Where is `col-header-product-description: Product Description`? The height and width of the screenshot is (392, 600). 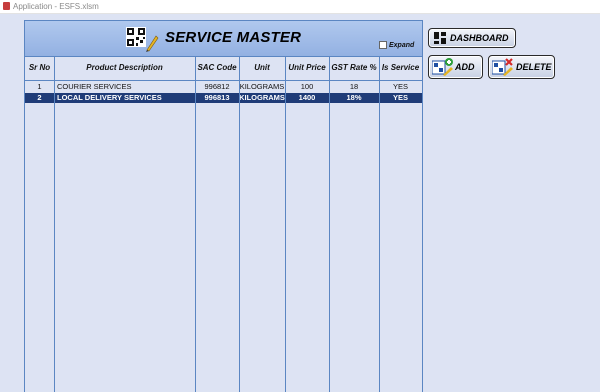 col-header-product-description: Product Description is located at coordinates (124, 67).